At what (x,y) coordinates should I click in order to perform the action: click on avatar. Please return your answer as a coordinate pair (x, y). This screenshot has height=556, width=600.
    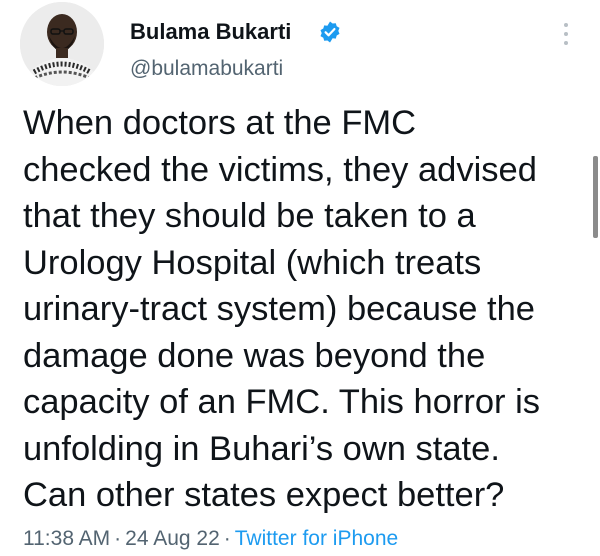
    Looking at the image, I should click on (62, 44).